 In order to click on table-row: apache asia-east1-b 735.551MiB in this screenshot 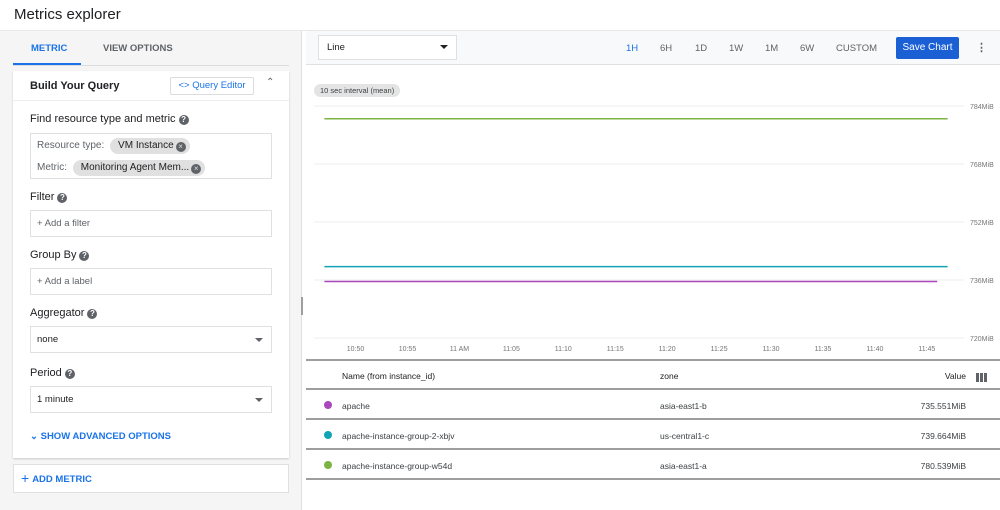, I will do `click(653, 405)`.